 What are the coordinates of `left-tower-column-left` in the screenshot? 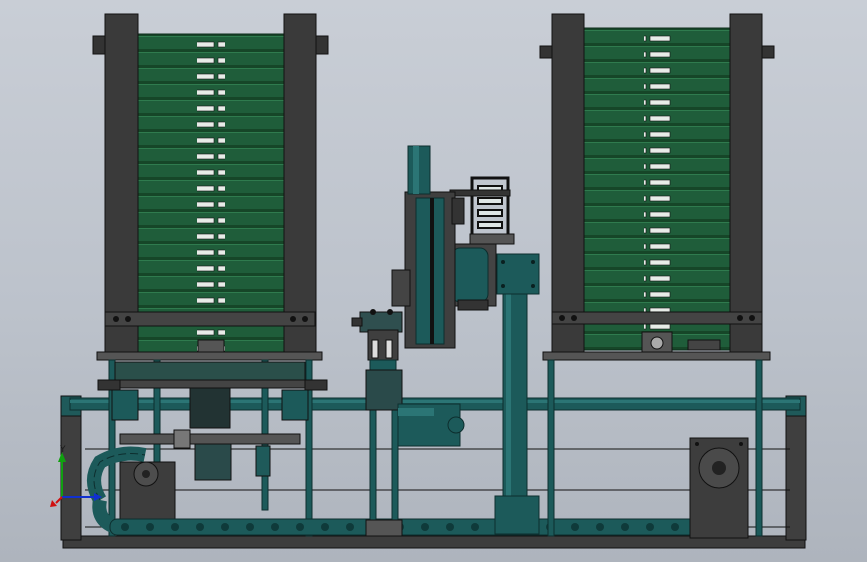 It's located at (121, 185).